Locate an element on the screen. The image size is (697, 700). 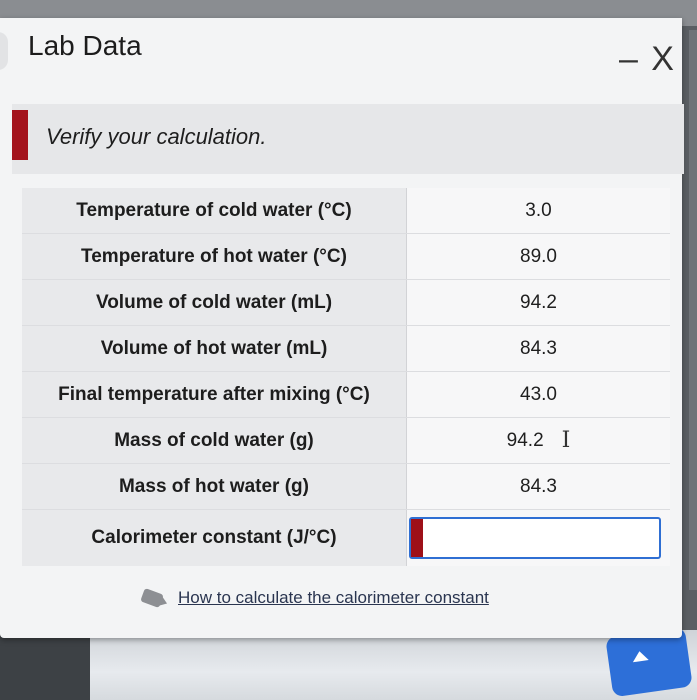
dialog-title: Lab Data is located at coordinates (85, 45).